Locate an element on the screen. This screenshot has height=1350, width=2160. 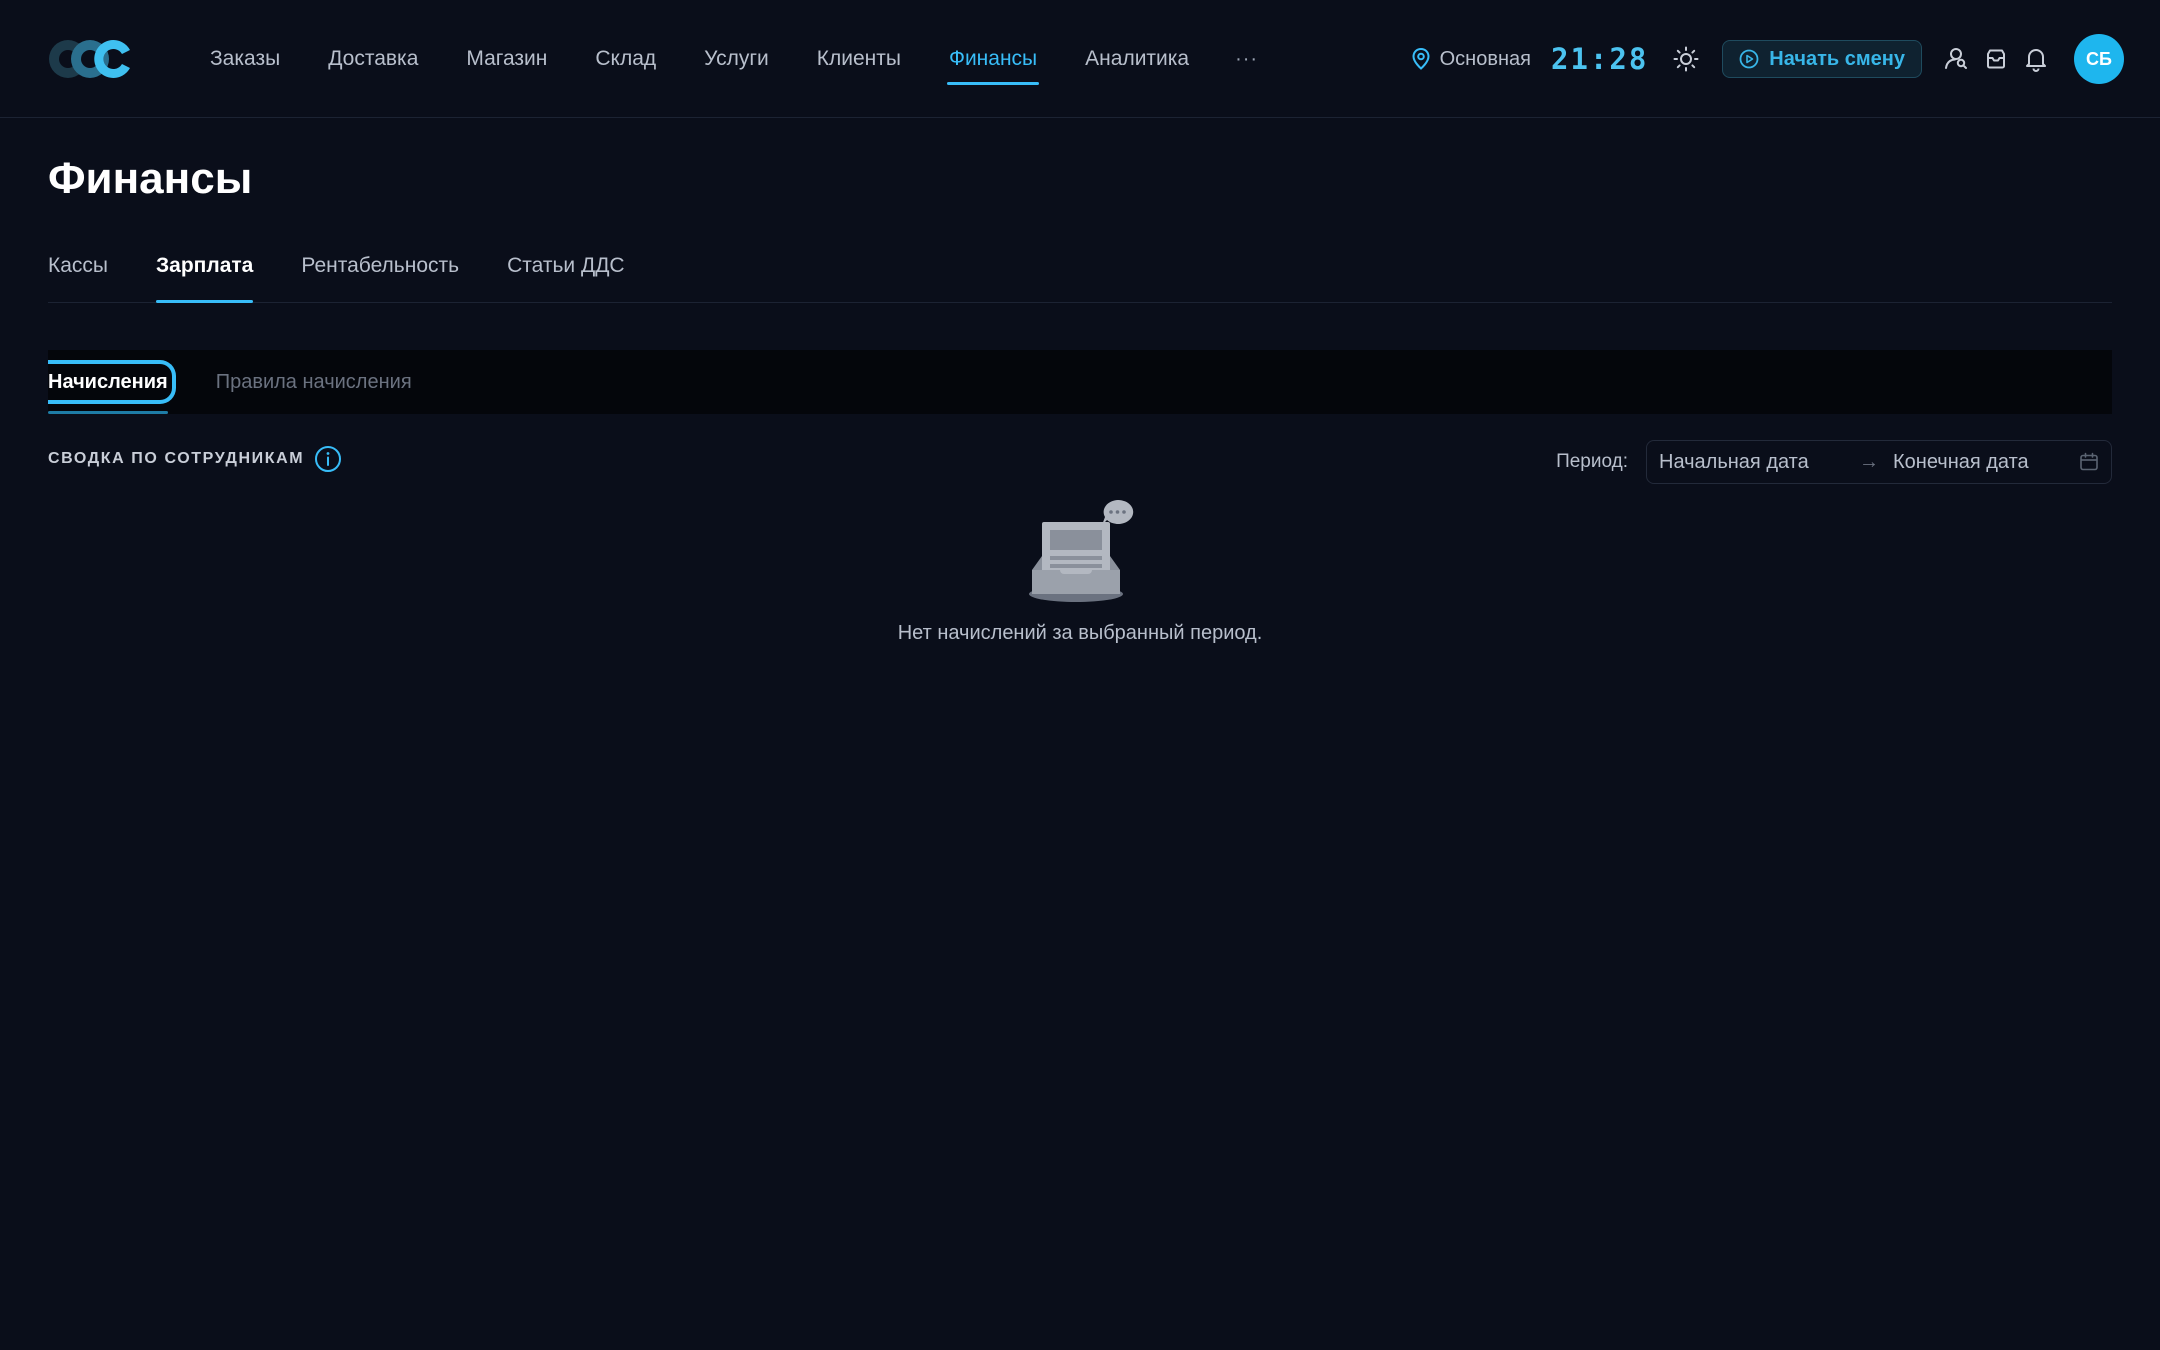
header-actions: Основная 21:28 Начать смену СБ is located at coordinates (1768, 59).